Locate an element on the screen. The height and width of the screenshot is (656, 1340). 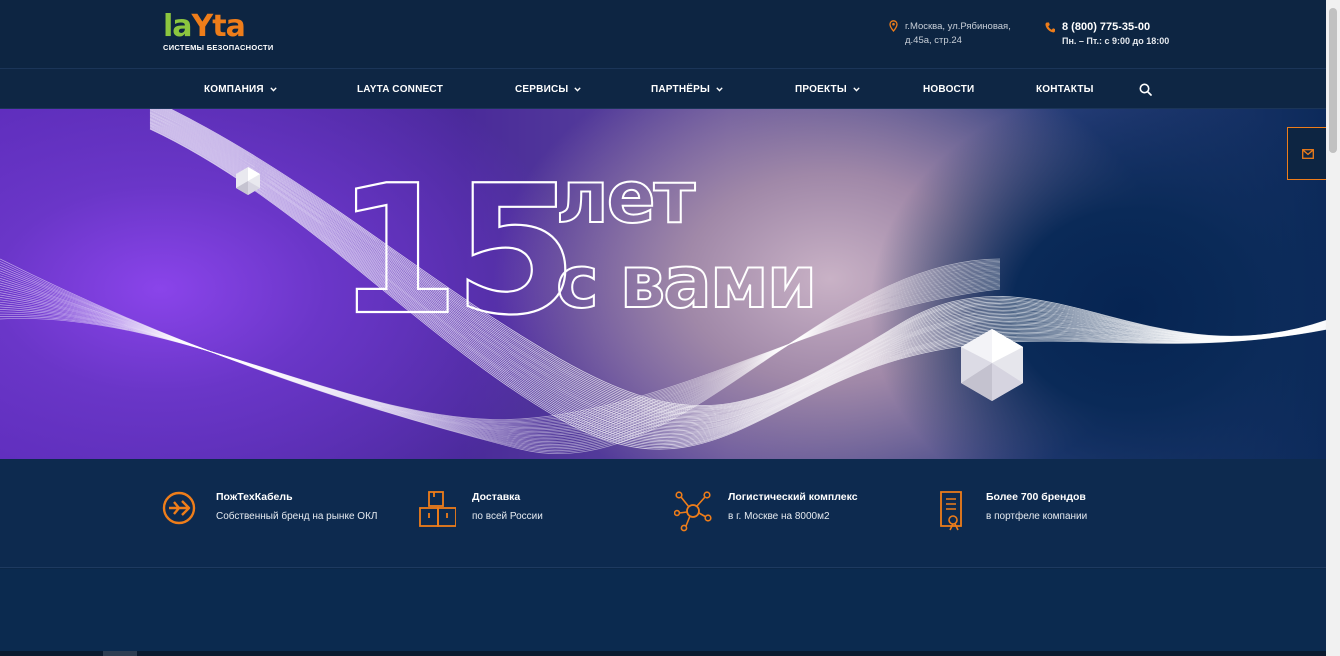
nav-item-news: НОВОСТИ is located at coordinates (948, 89).